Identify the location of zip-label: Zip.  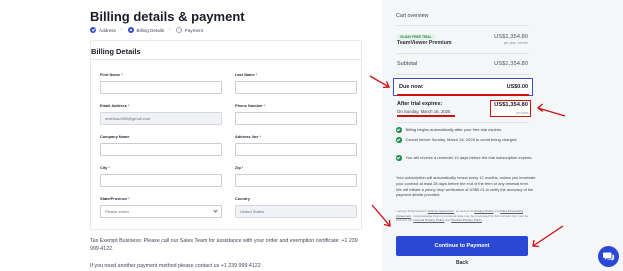
(238, 167).